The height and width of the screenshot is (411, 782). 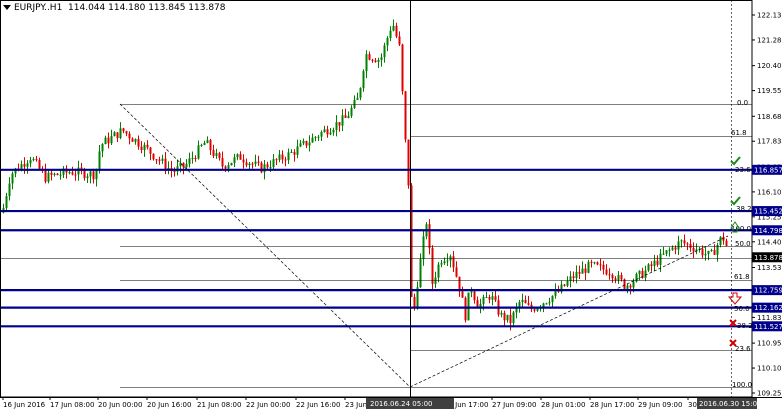 I want to click on price-tick-label: 109.255, so click(x=769, y=394).